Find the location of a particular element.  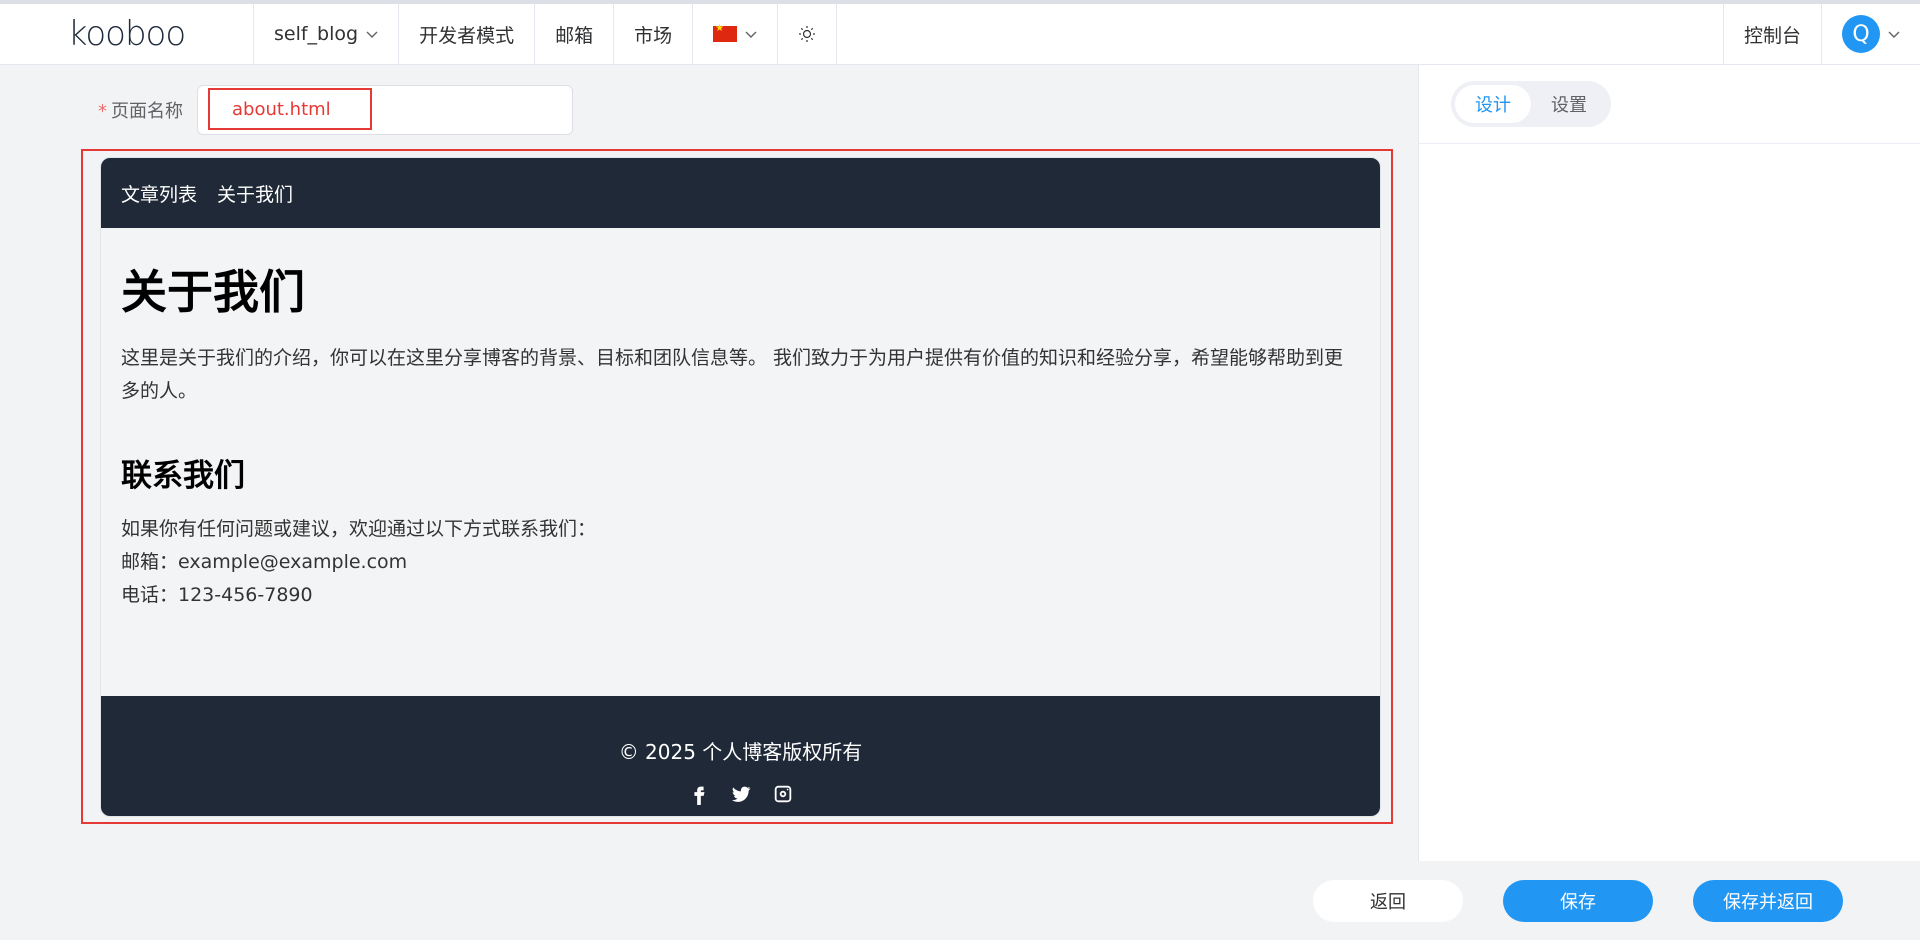

site-selector: self_blog is located at coordinates (327, 34).